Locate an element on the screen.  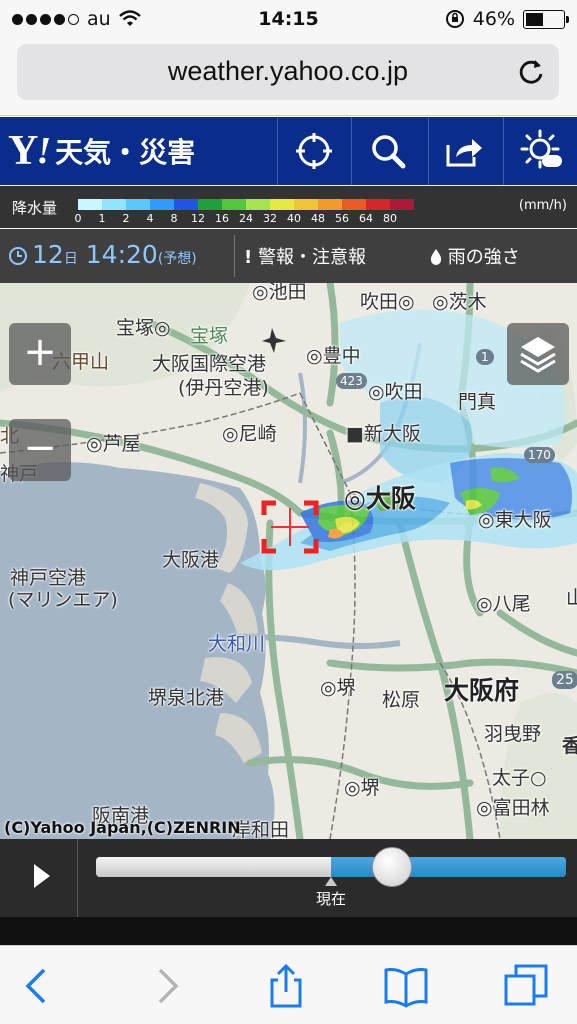
legend-tick-label: 16 is located at coordinates (222, 218).